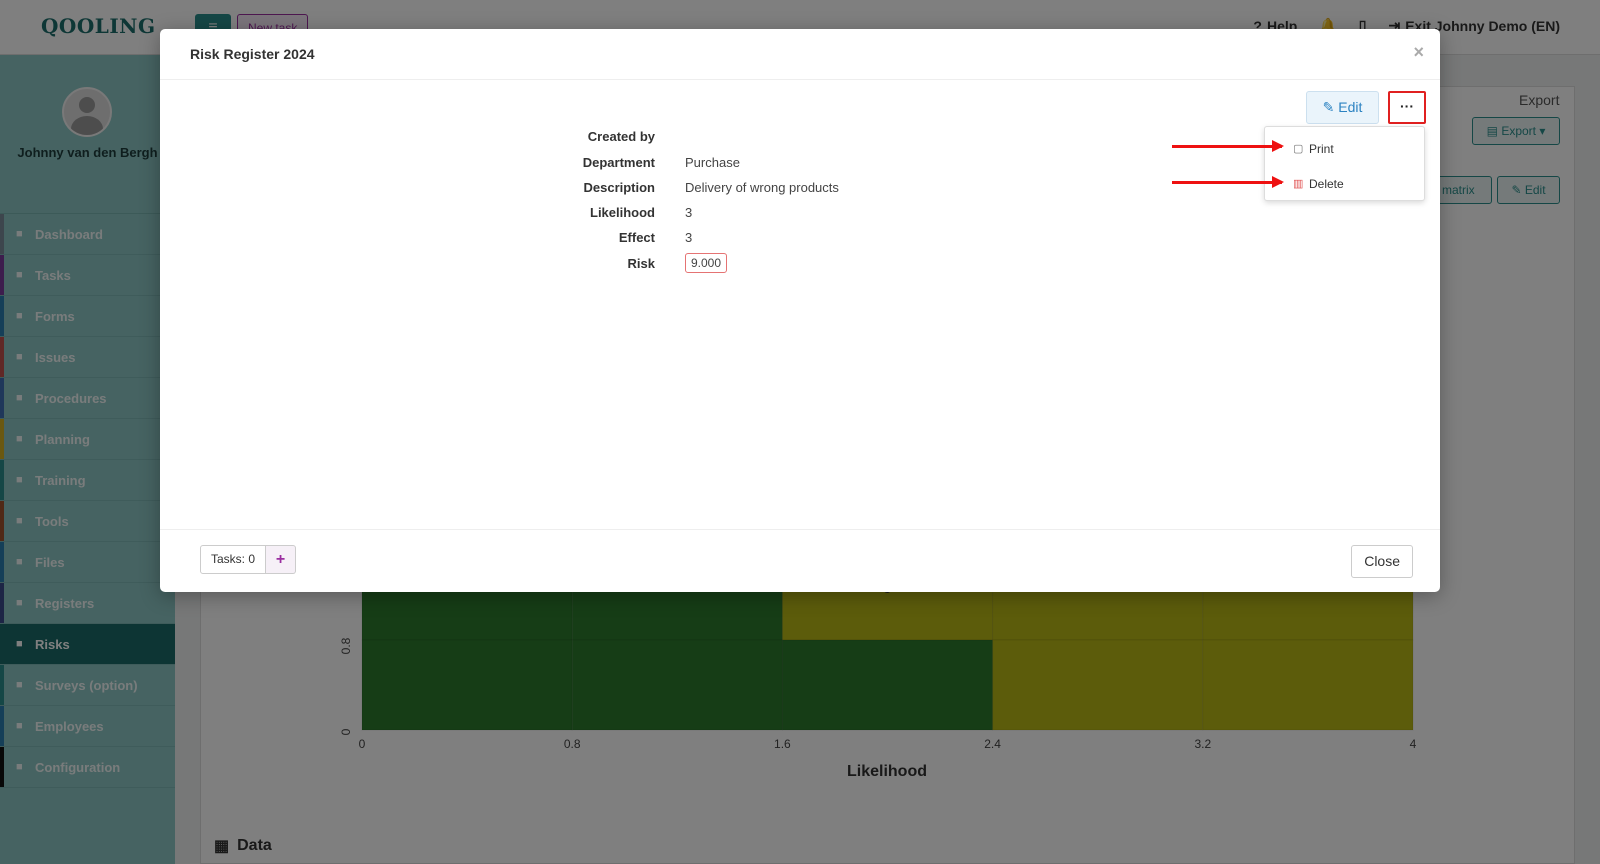 Image resolution: width=1600 pixels, height=864 pixels. What do you see at coordinates (618, 162) in the screenshot?
I see `field-label: Department` at bounding box center [618, 162].